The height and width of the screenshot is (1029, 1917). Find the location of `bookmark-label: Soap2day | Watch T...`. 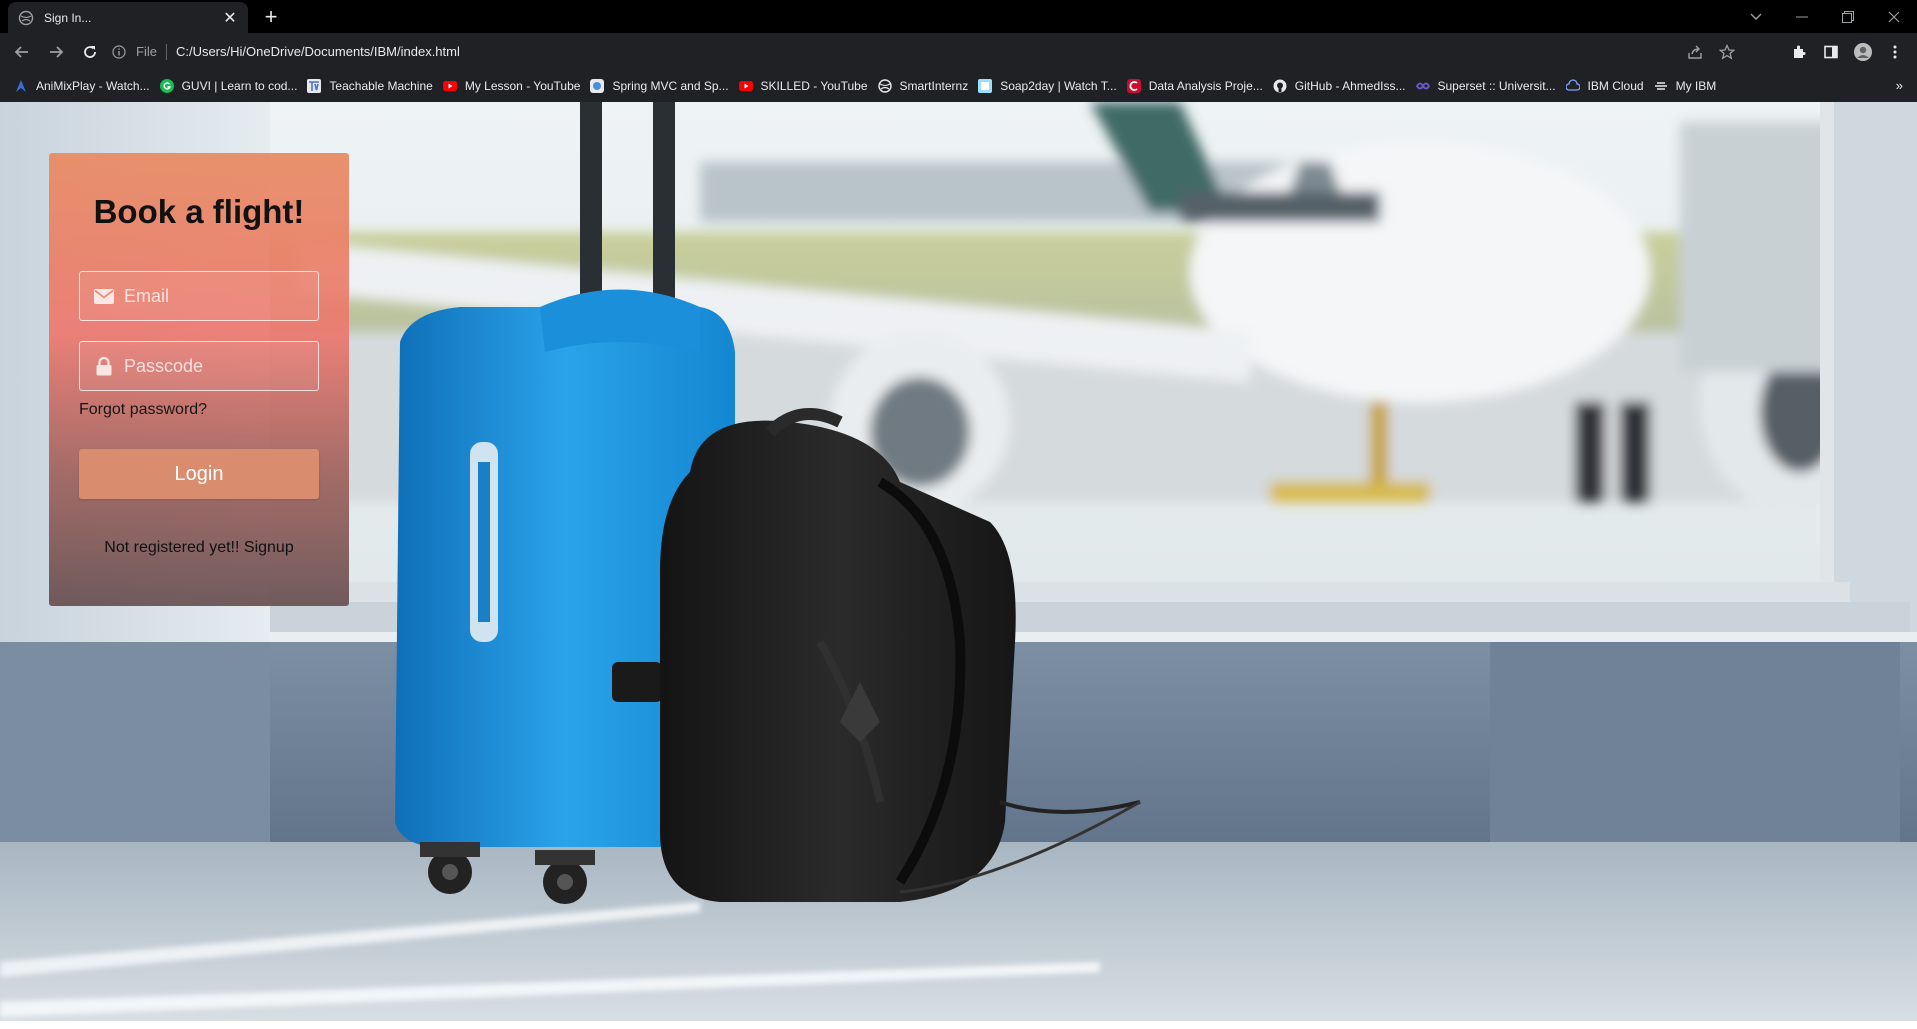

bookmark-label: Soap2day | Watch T... is located at coordinates (1058, 86).